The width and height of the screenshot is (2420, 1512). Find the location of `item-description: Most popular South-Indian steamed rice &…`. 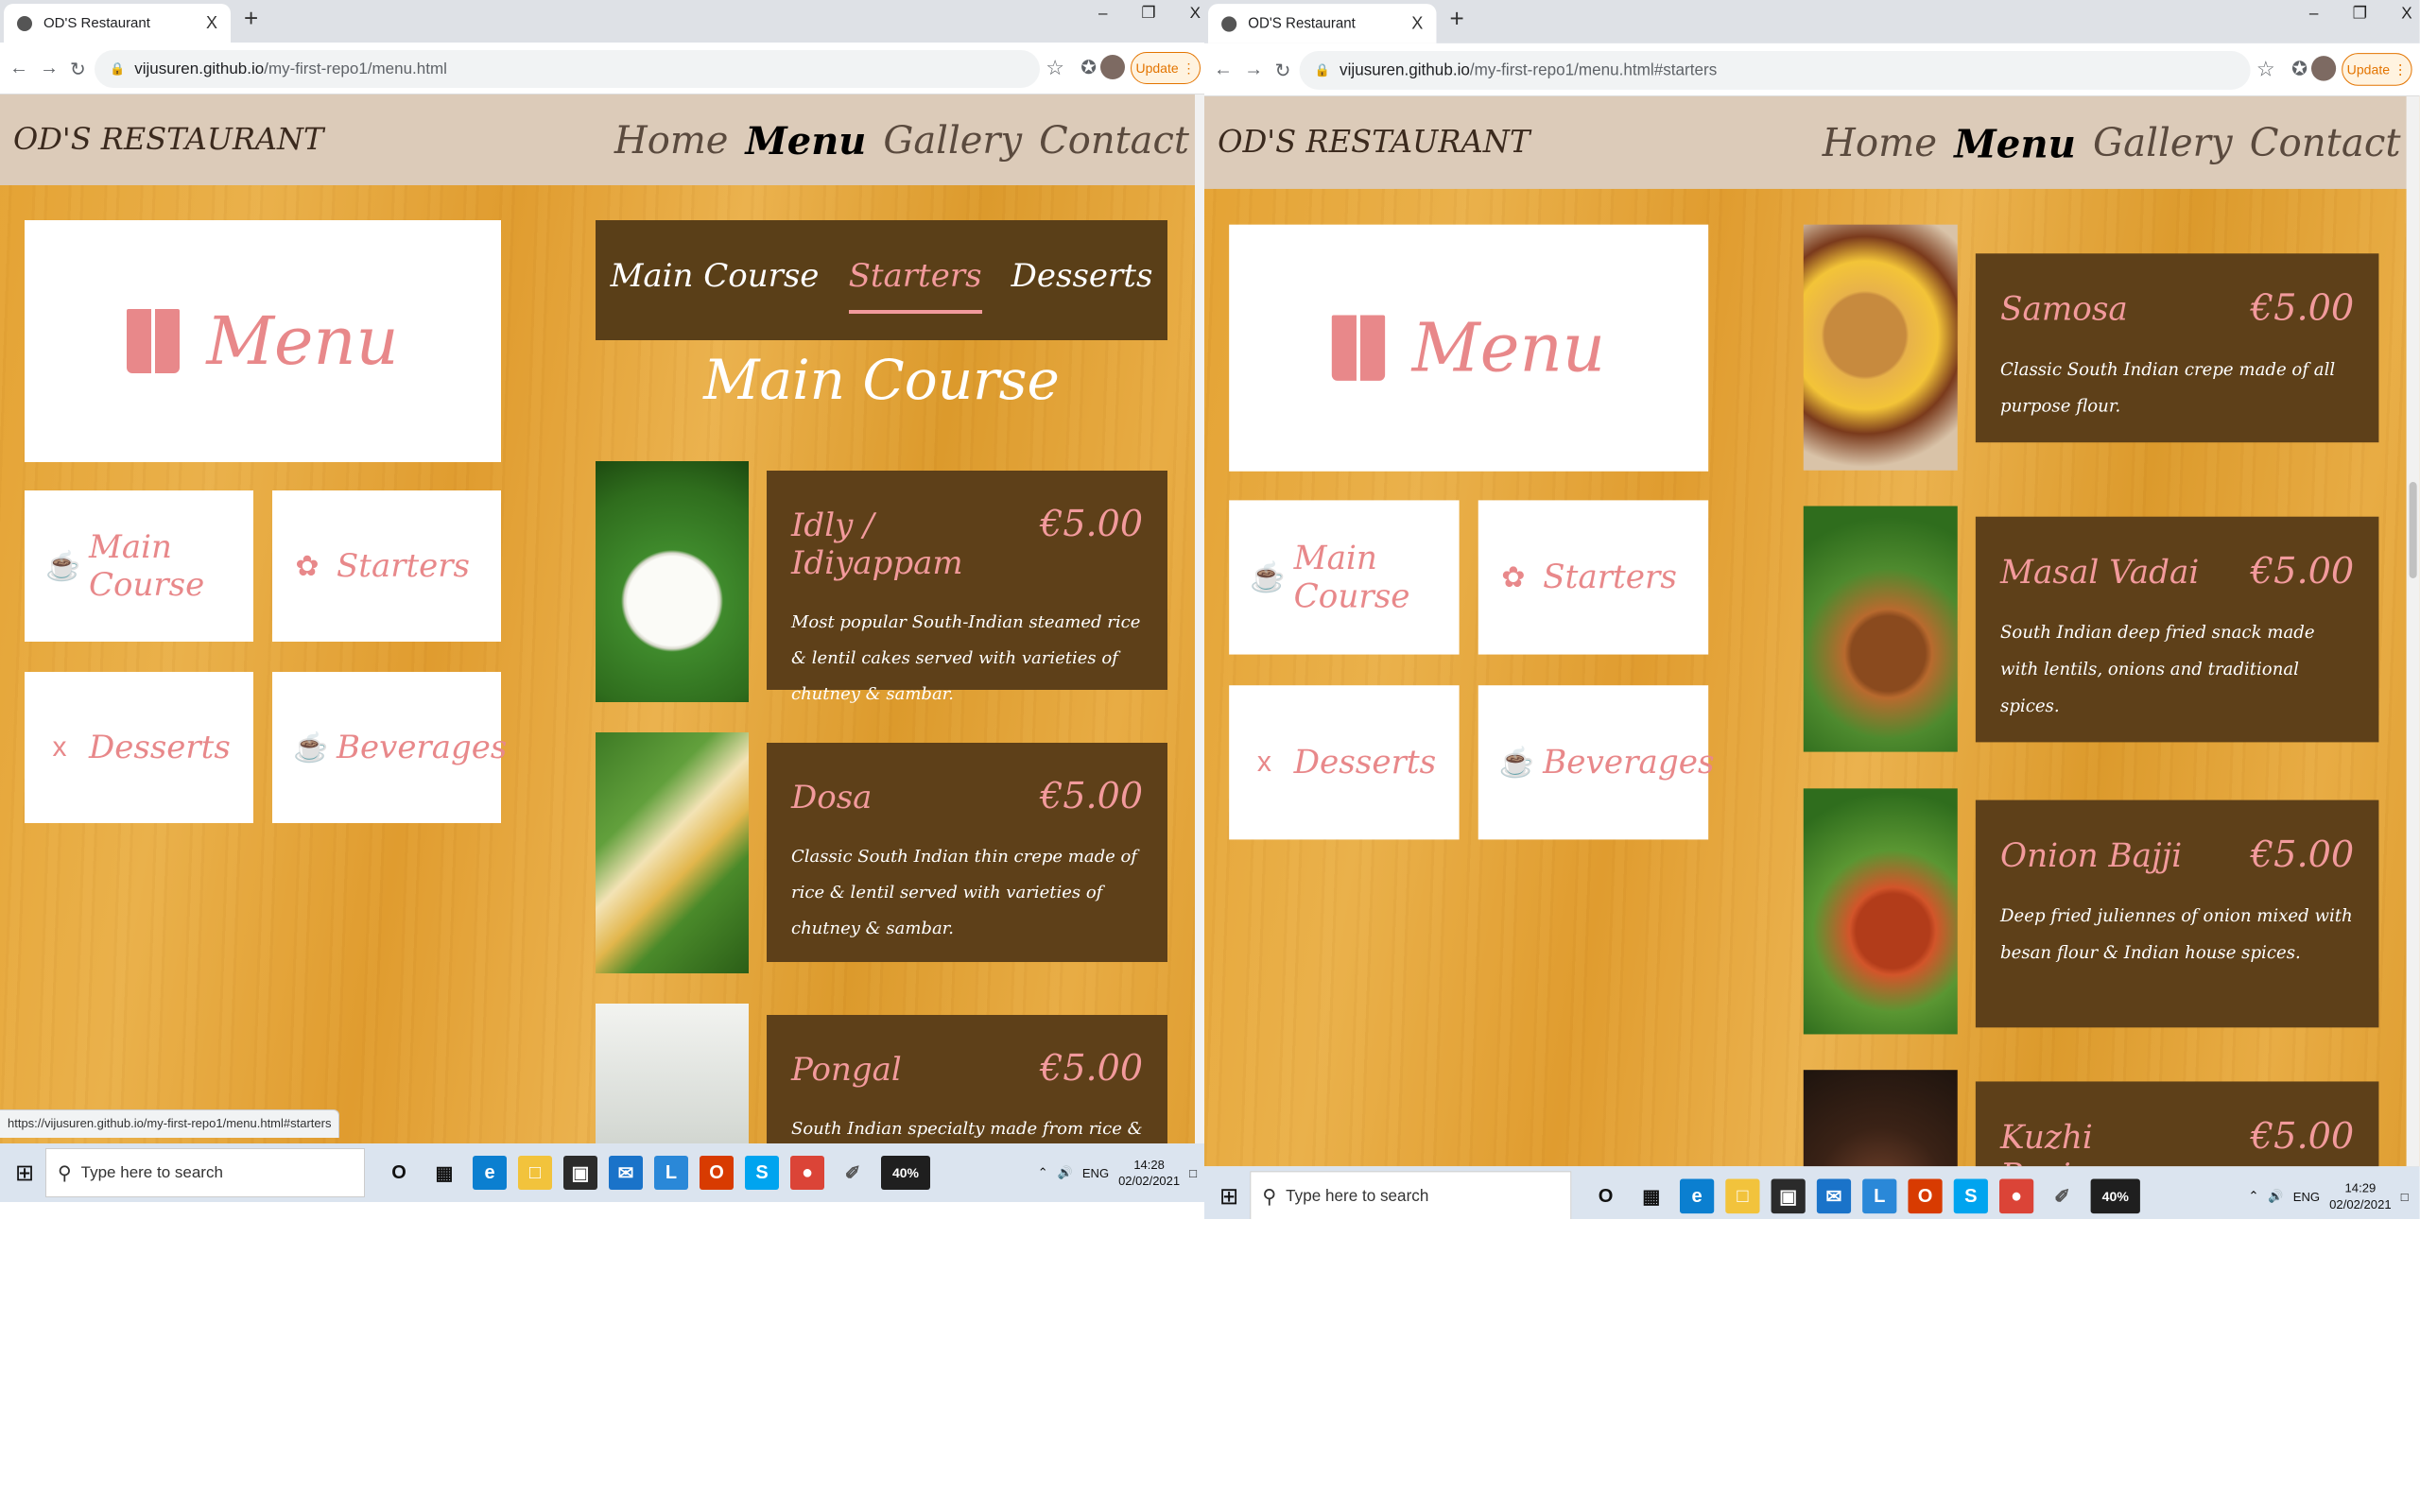

item-description: Most popular South-Indian steamed rice &… is located at coordinates (966, 658).